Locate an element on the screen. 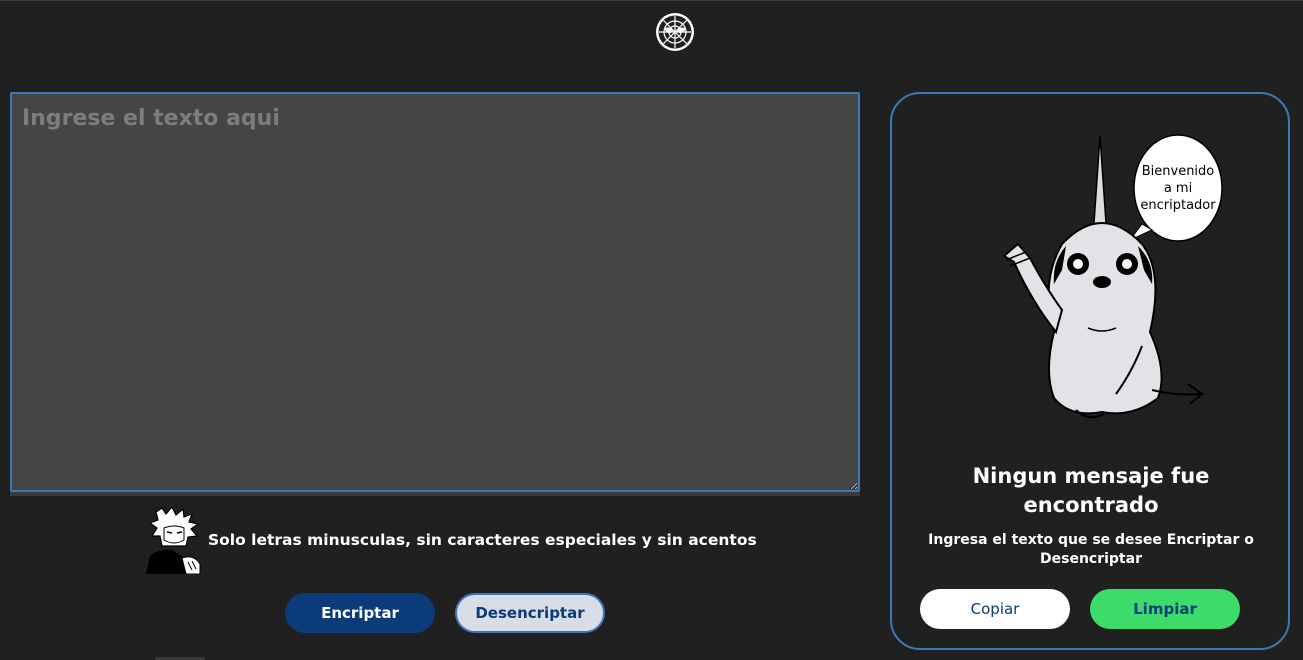  decrypt-button: Desencriptar is located at coordinates (530, 613).